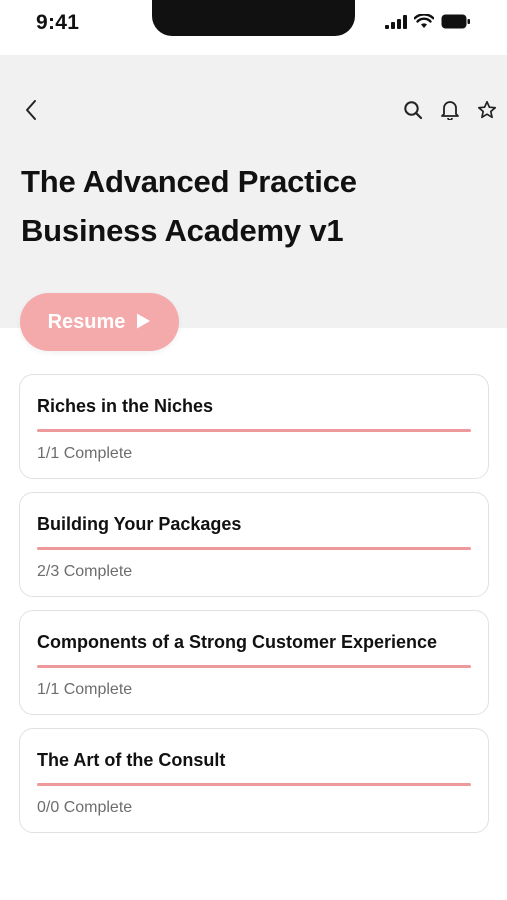 This screenshot has height=900, width=507. I want to click on chevron-left-icon, so click(31, 112).